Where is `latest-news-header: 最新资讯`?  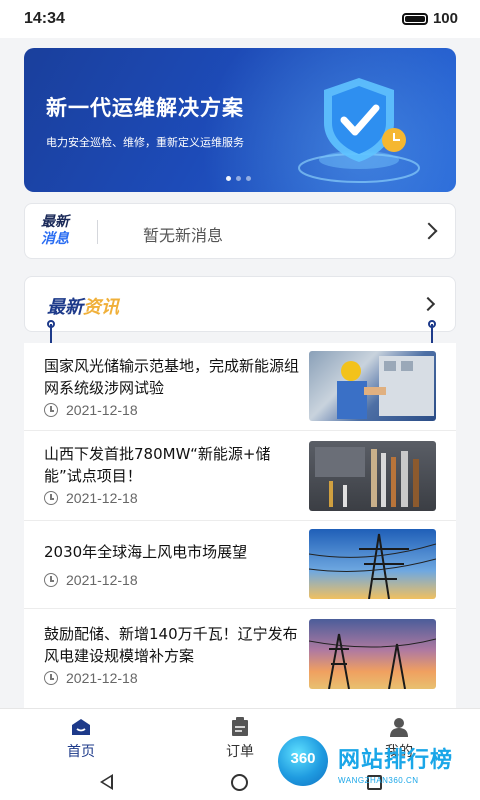 latest-news-header: 最新资讯 is located at coordinates (240, 304).